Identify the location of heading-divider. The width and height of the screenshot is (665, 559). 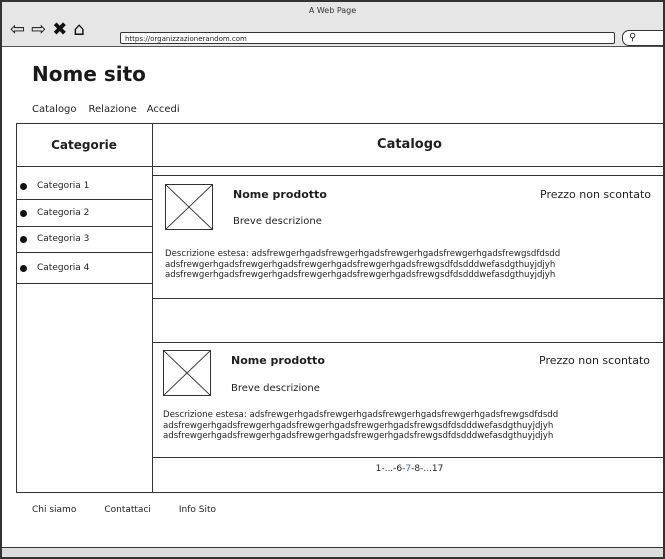
(339, 166).